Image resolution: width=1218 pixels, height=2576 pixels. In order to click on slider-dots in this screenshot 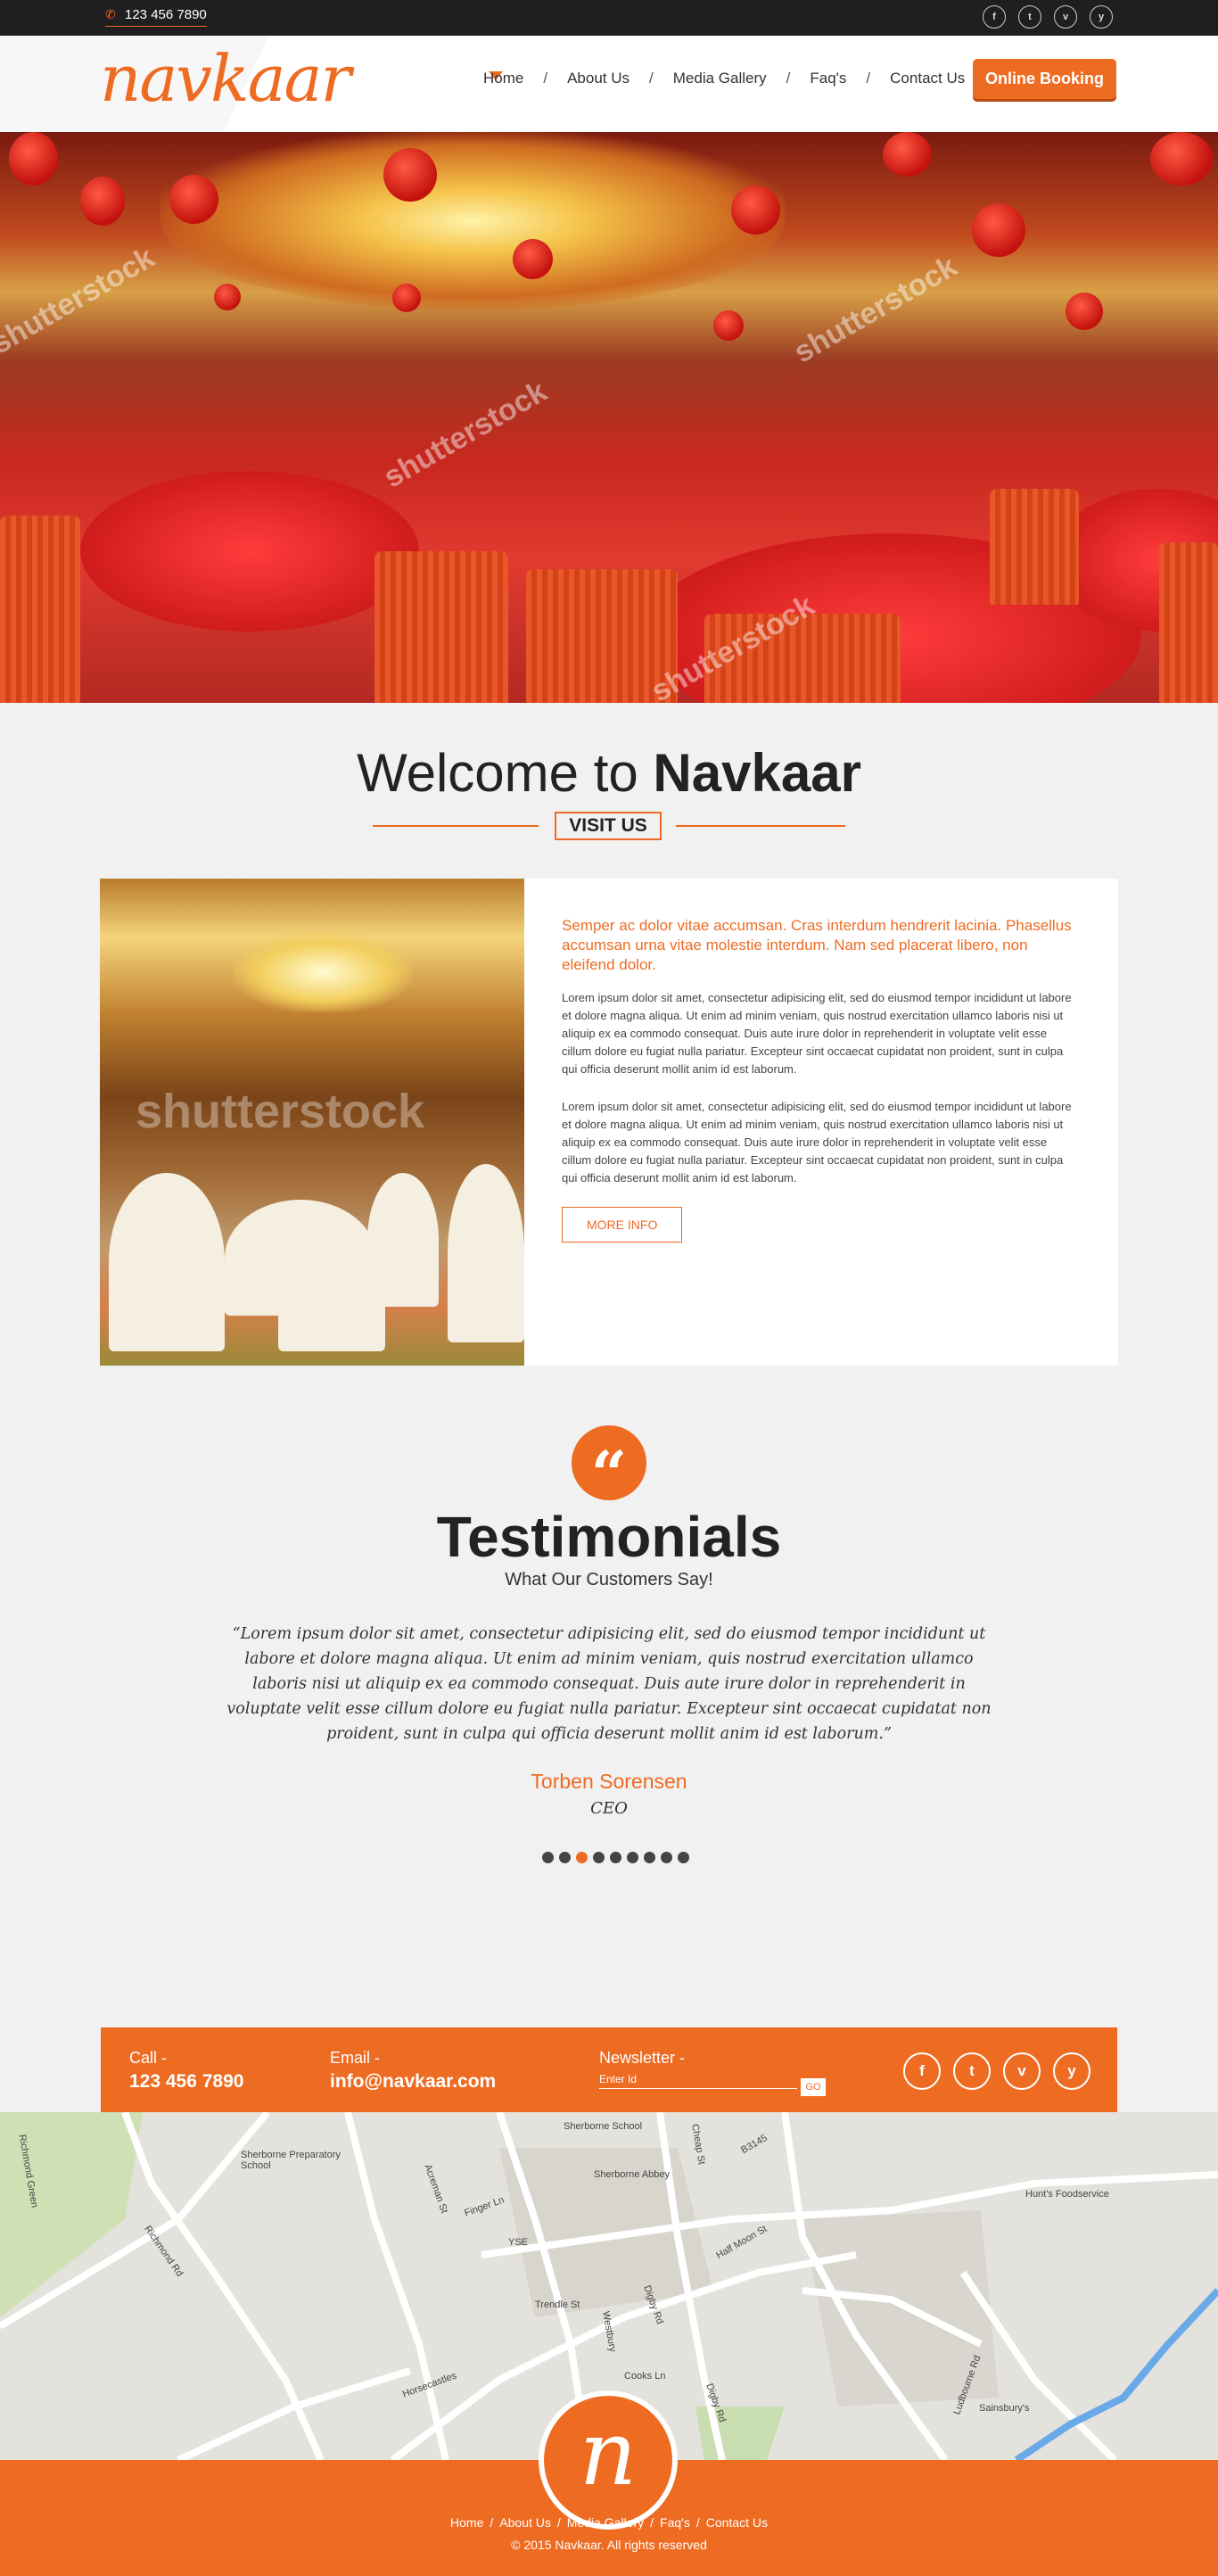, I will do `click(616, 1857)`.